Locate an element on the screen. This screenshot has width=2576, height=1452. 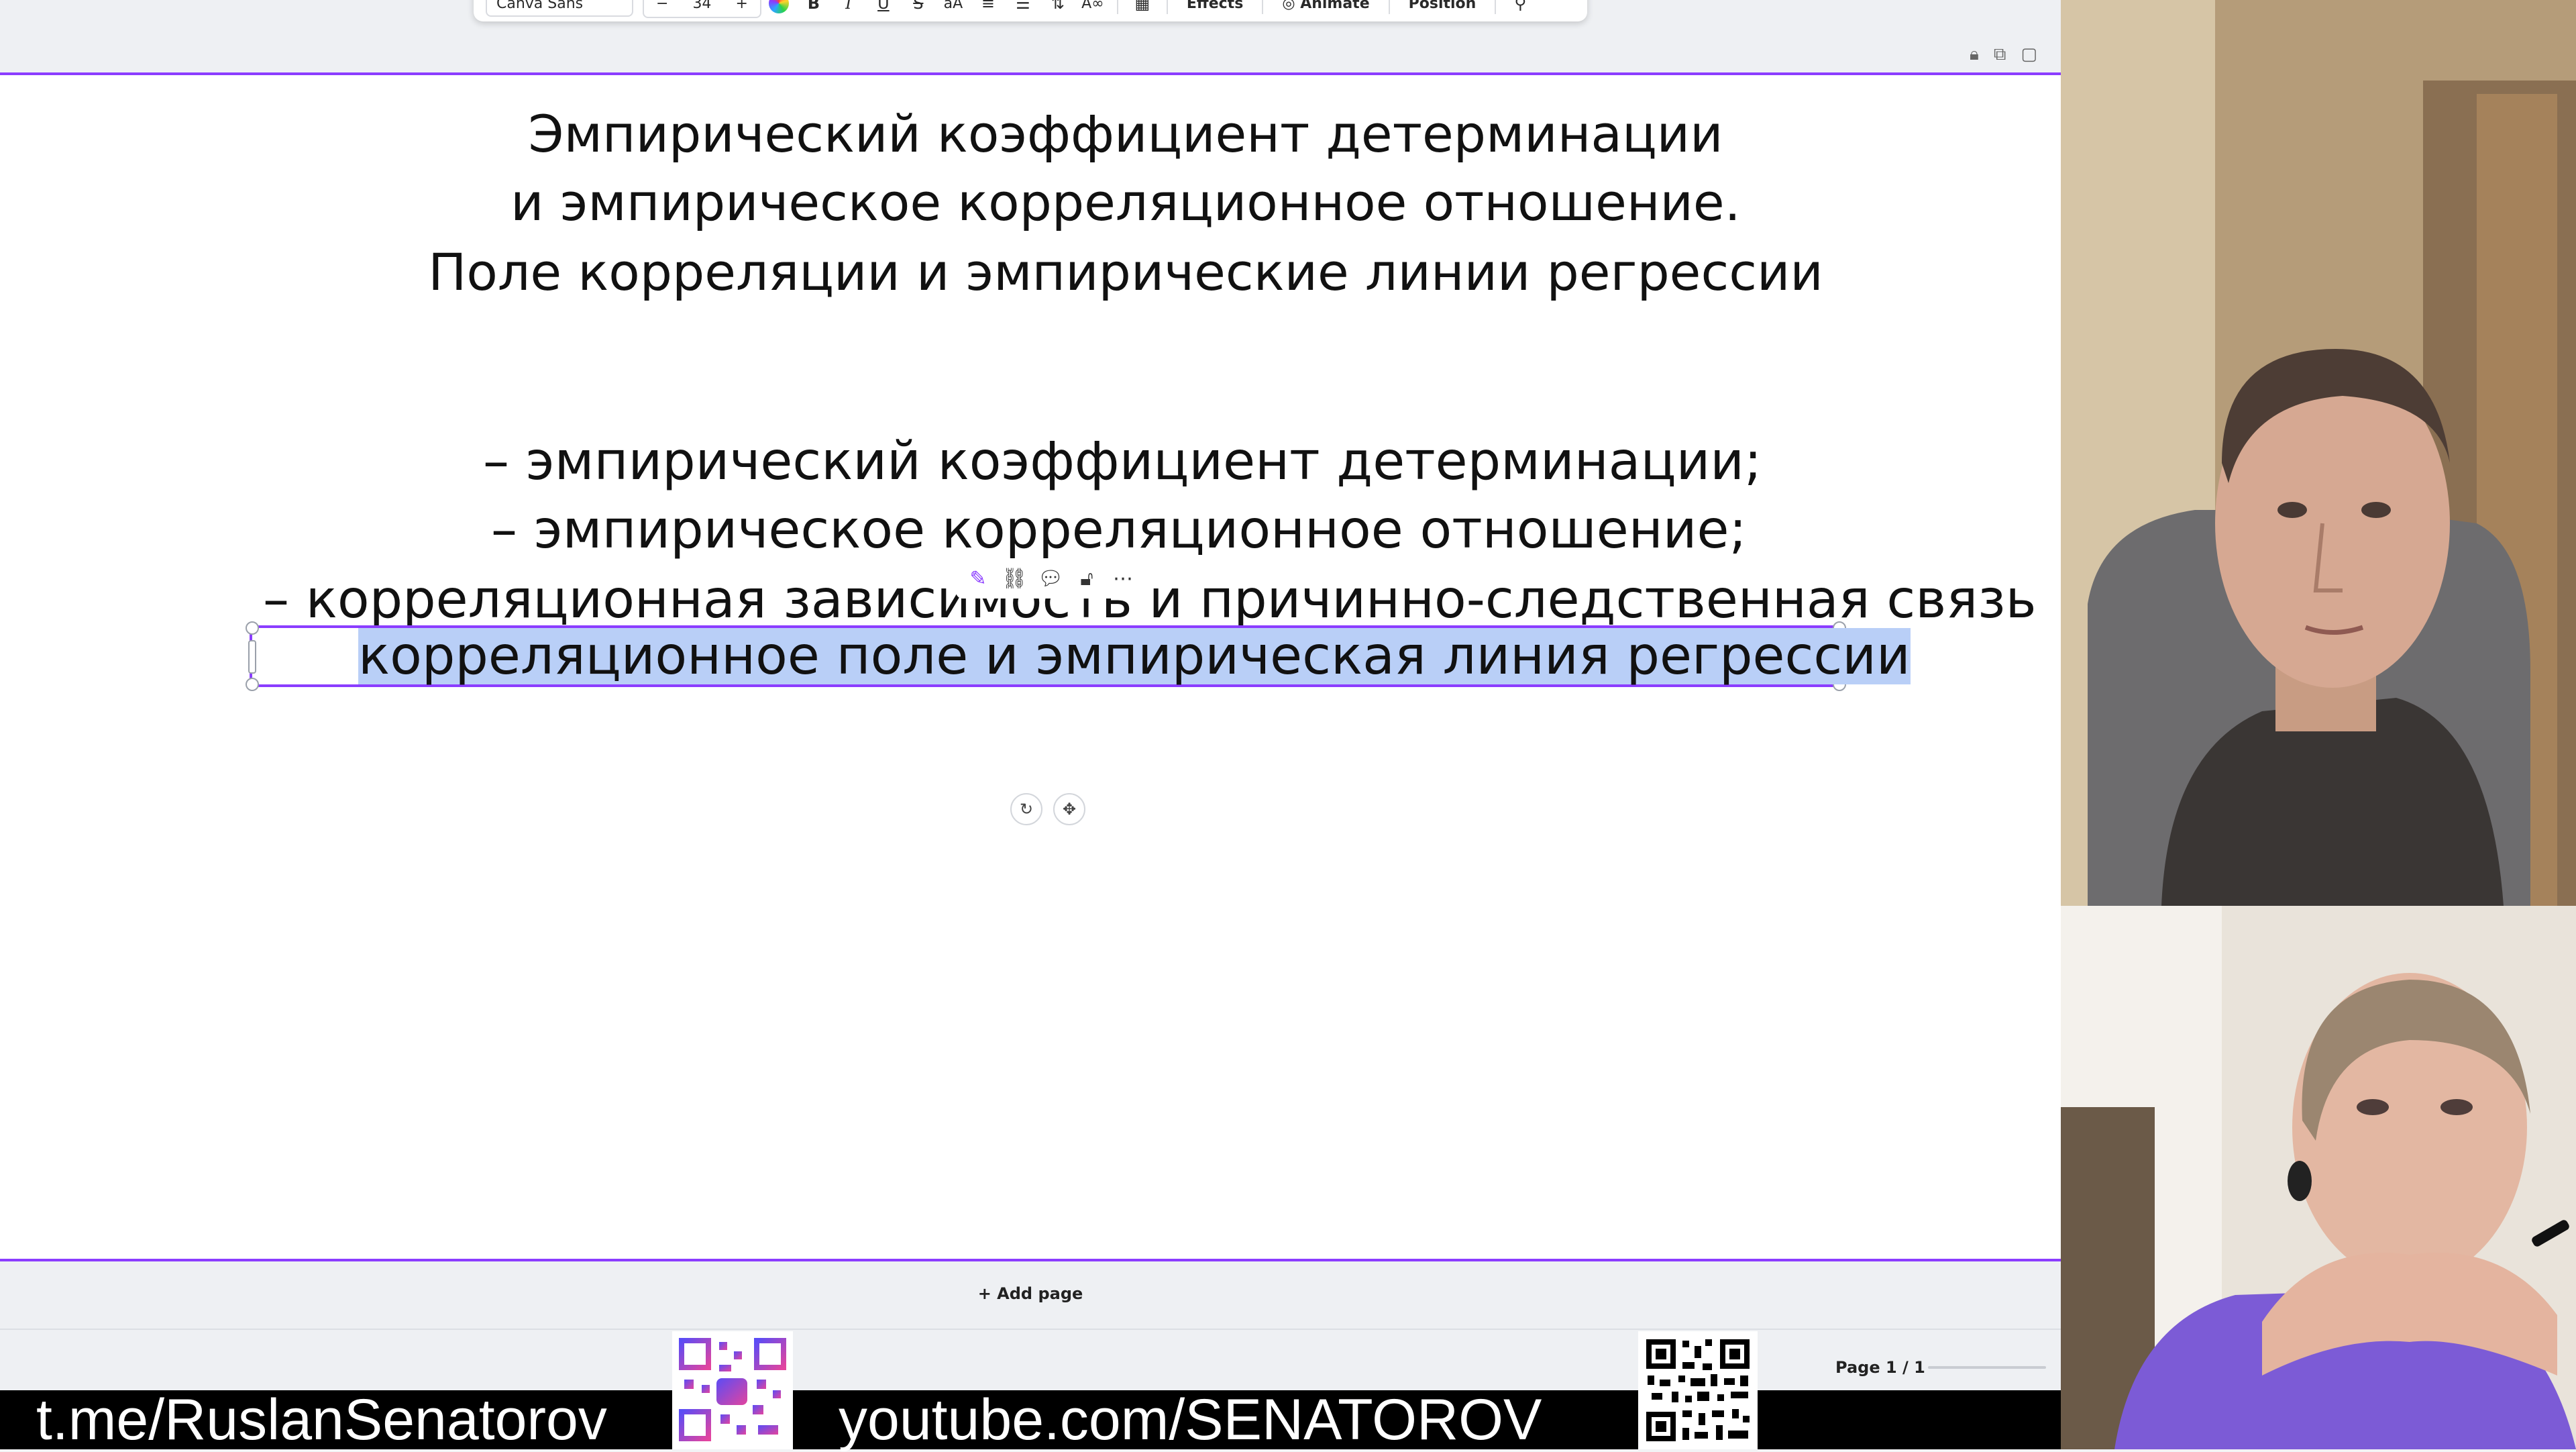
list-button: ☰ is located at coordinates (1023, 8).